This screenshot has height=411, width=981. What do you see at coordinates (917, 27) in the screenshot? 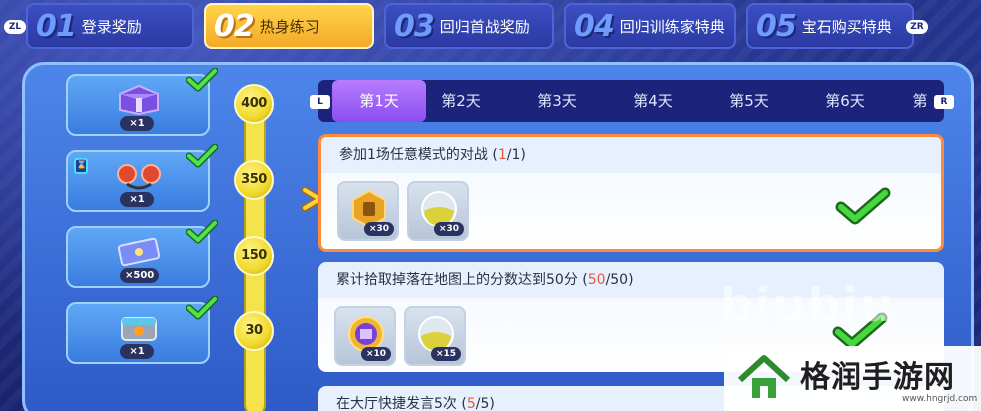
I see `zr-trigger-button: ZR` at bounding box center [917, 27].